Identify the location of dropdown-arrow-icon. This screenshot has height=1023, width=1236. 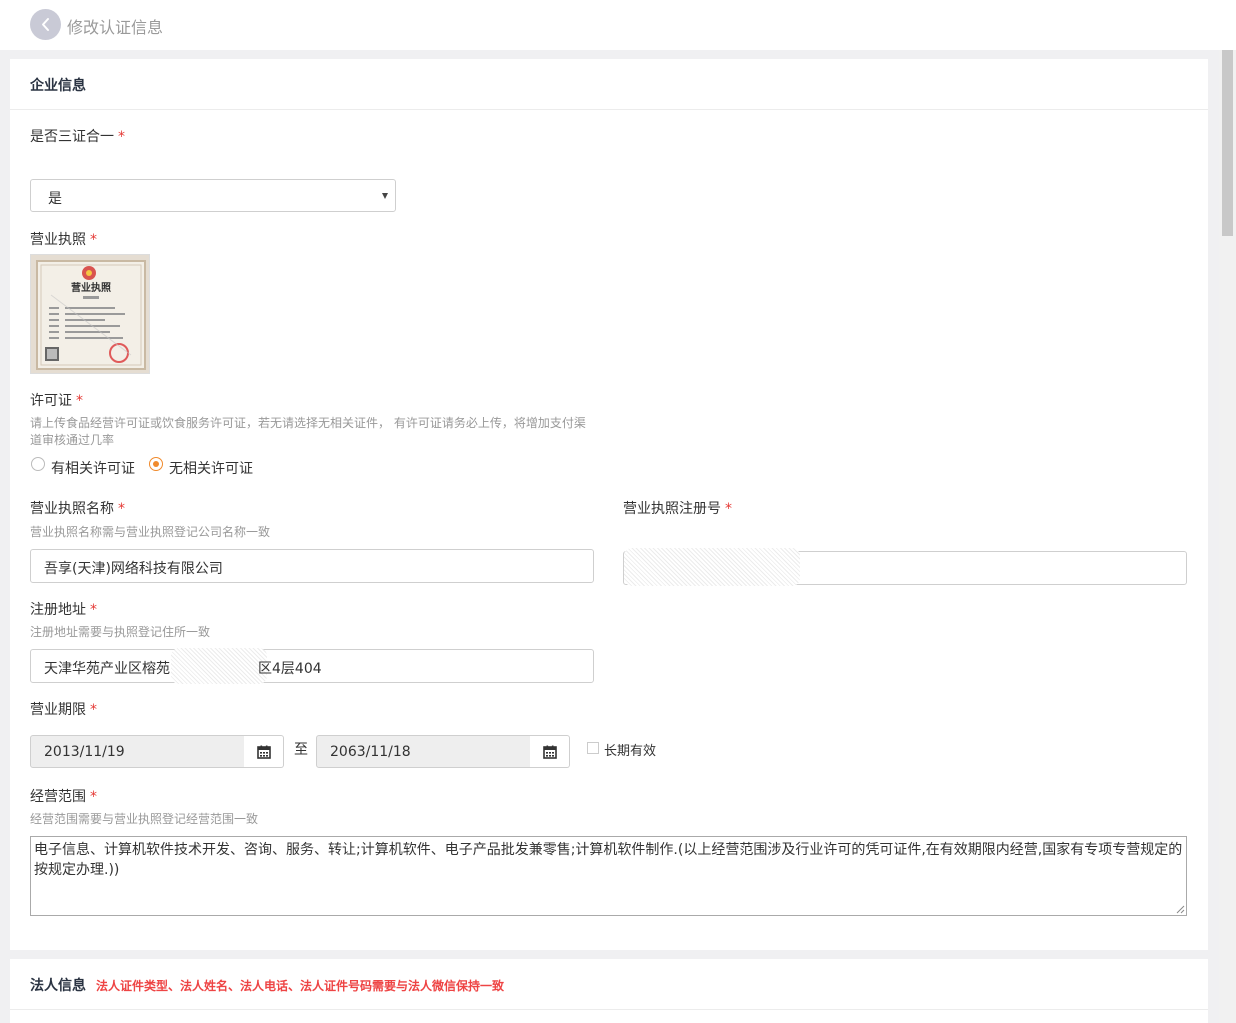
(385, 196).